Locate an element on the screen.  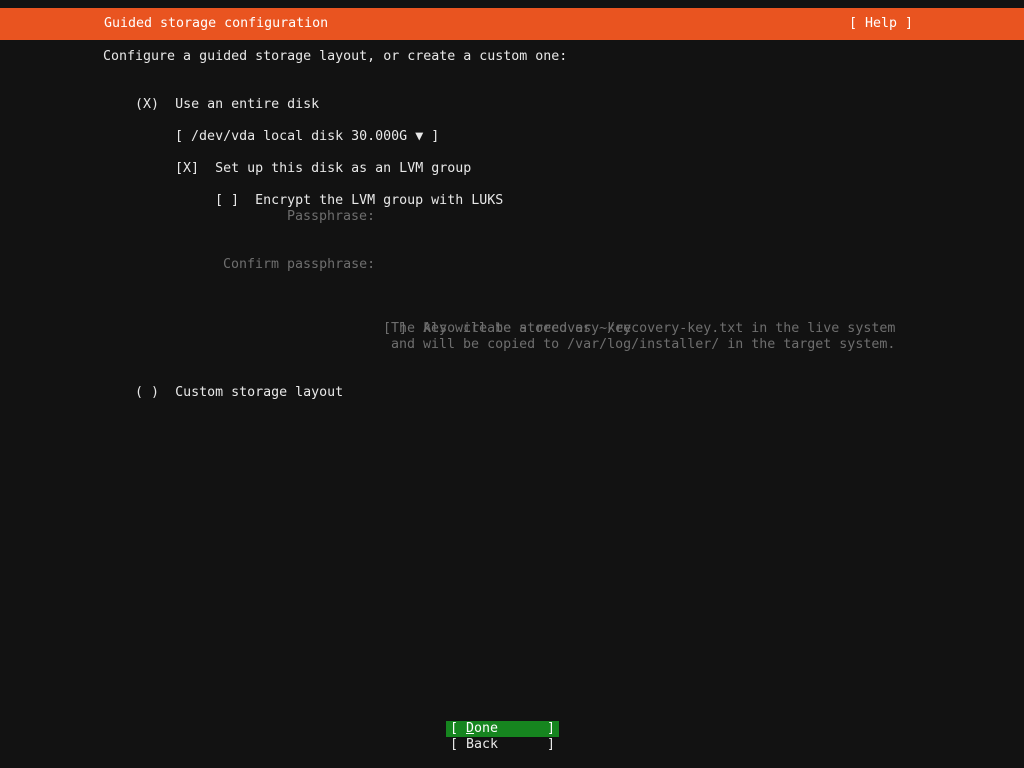
back-button-label: Back is located at coordinates (482, 744).